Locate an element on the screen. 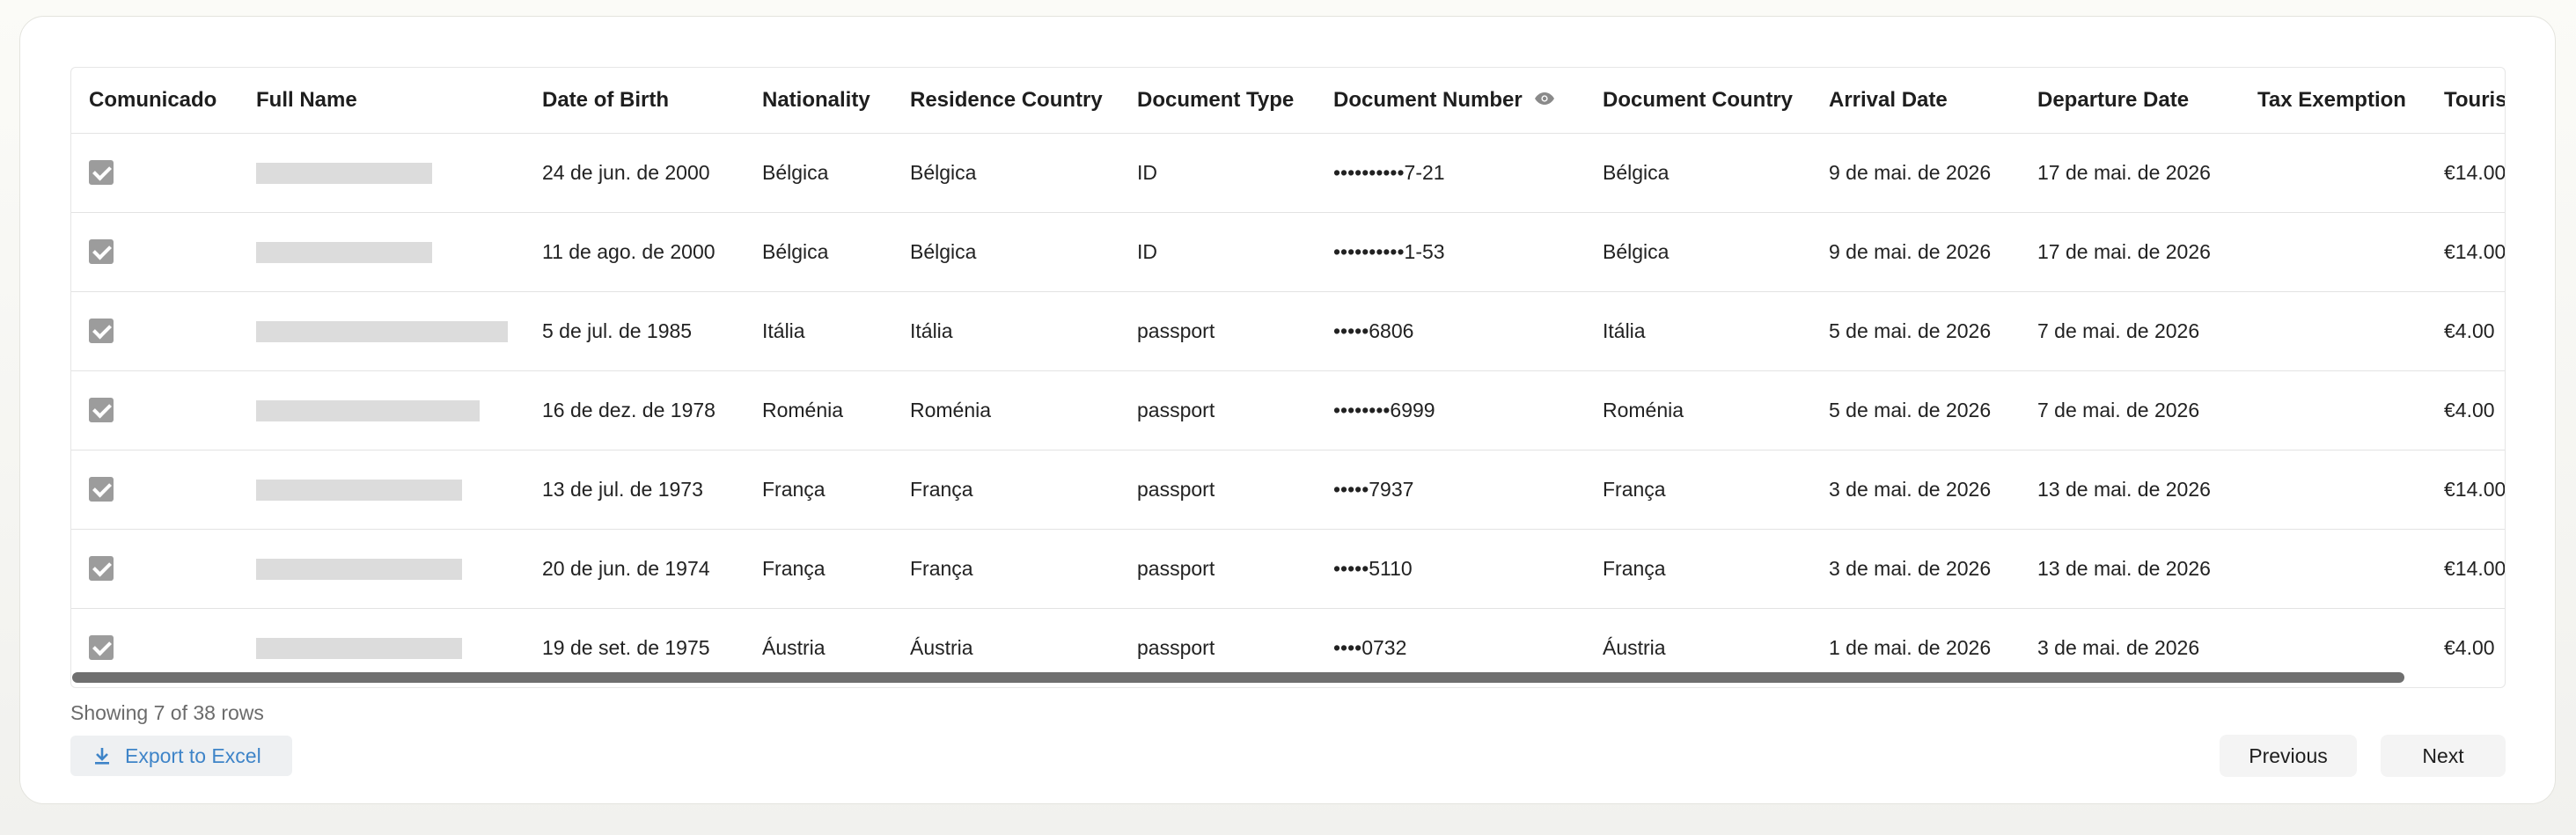 Image resolution: width=2576 pixels, height=835 pixels. export-button-label: Export to Excel is located at coordinates (193, 755).